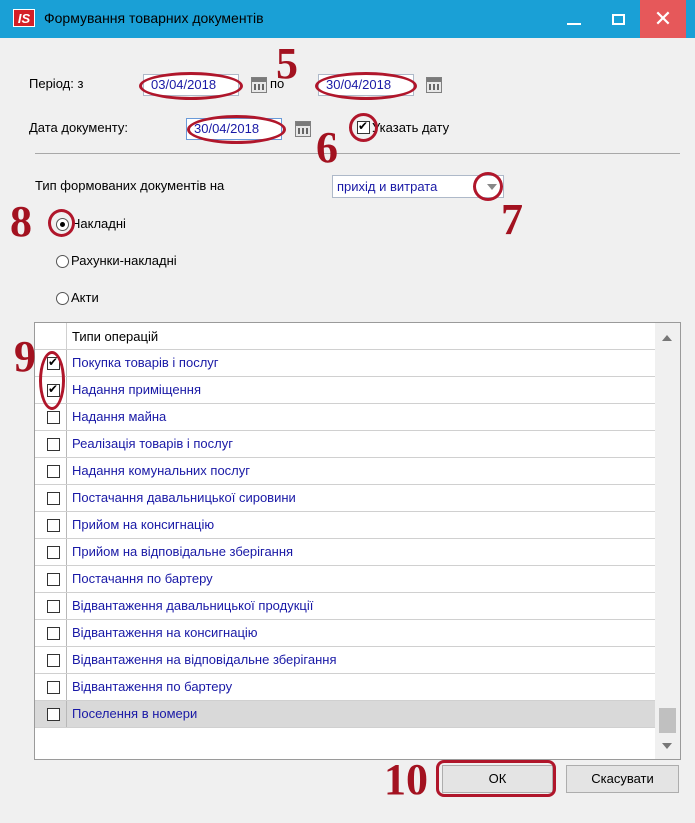 This screenshot has height=823, width=695. I want to click on specify-date-label: Указать дату, so click(411, 127).